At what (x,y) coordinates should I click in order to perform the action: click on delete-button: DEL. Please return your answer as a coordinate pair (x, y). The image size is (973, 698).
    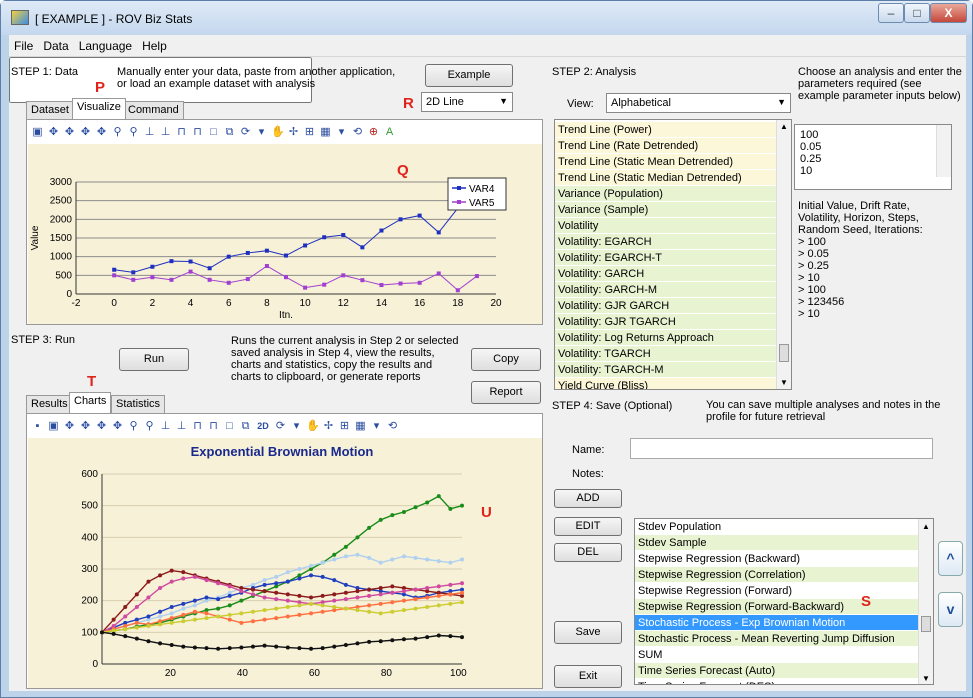
    Looking at the image, I should click on (588, 552).